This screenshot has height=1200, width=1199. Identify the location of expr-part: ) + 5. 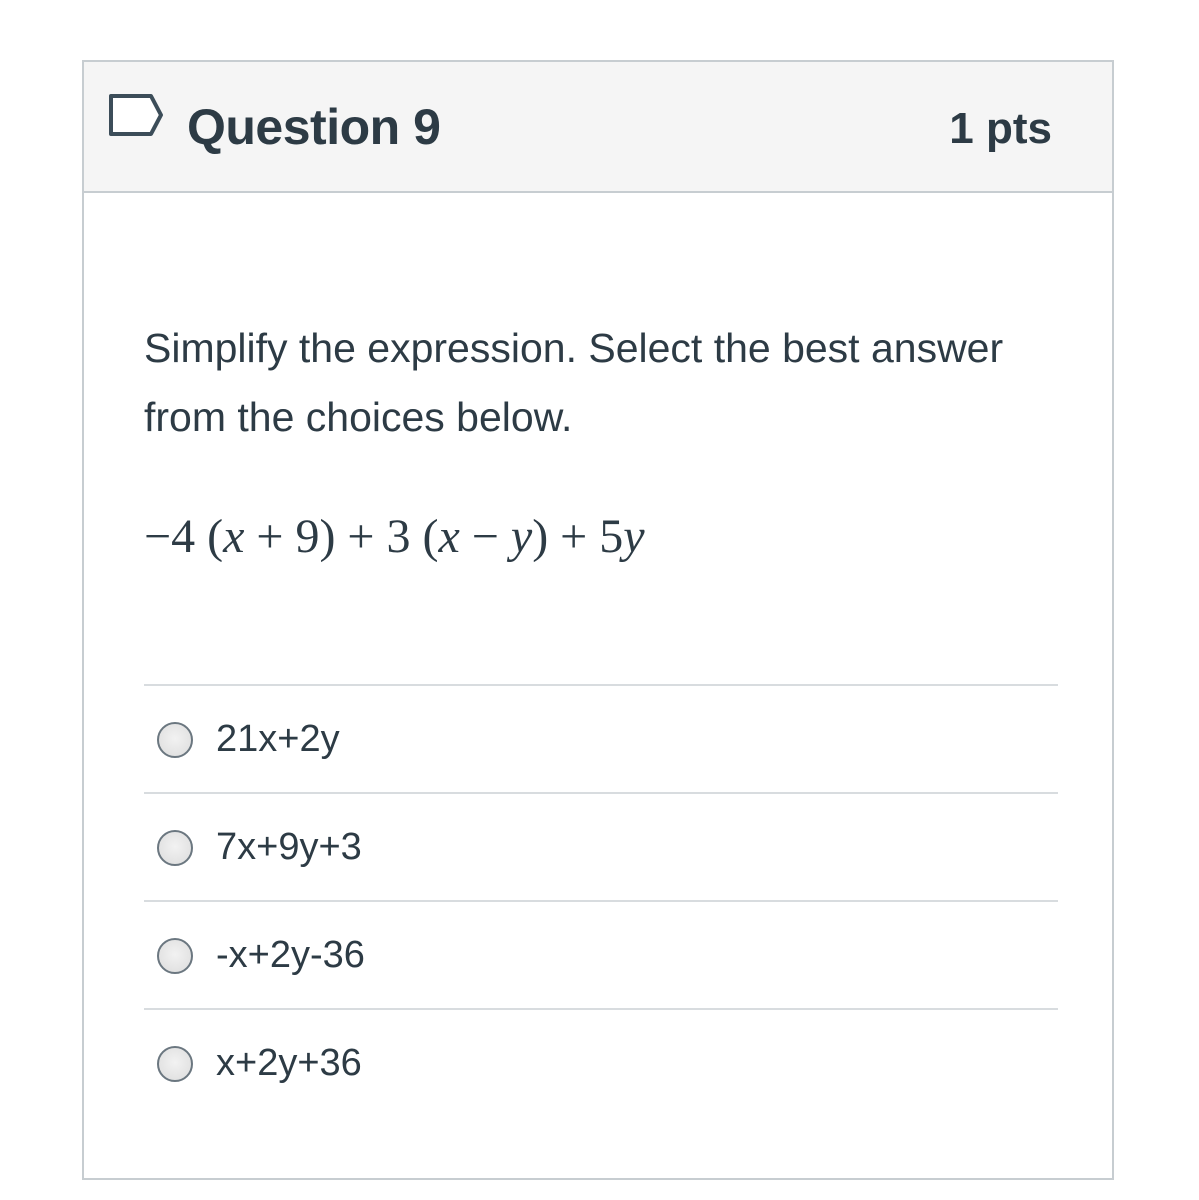
(578, 536).